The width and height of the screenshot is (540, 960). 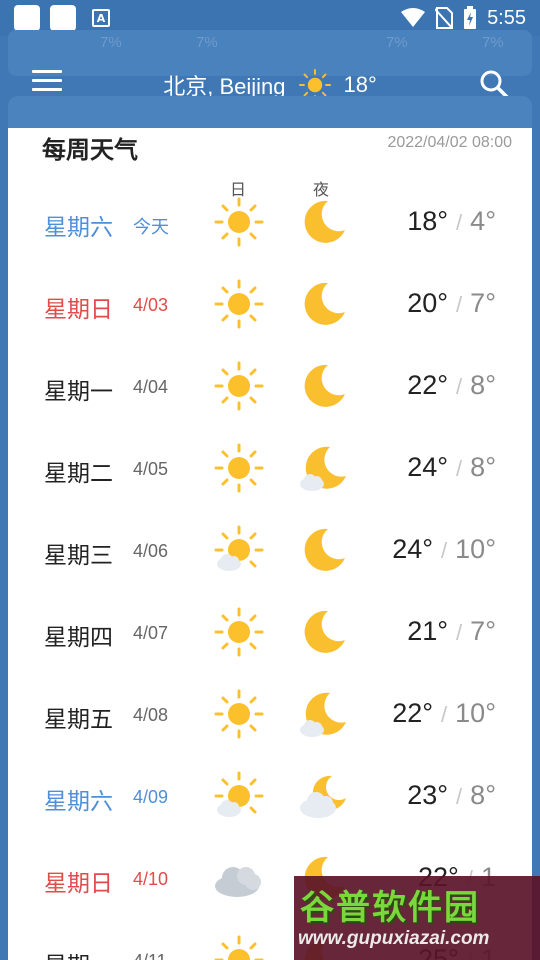 I want to click on watermark-title: 谷普软件园, so click(x=390, y=908).